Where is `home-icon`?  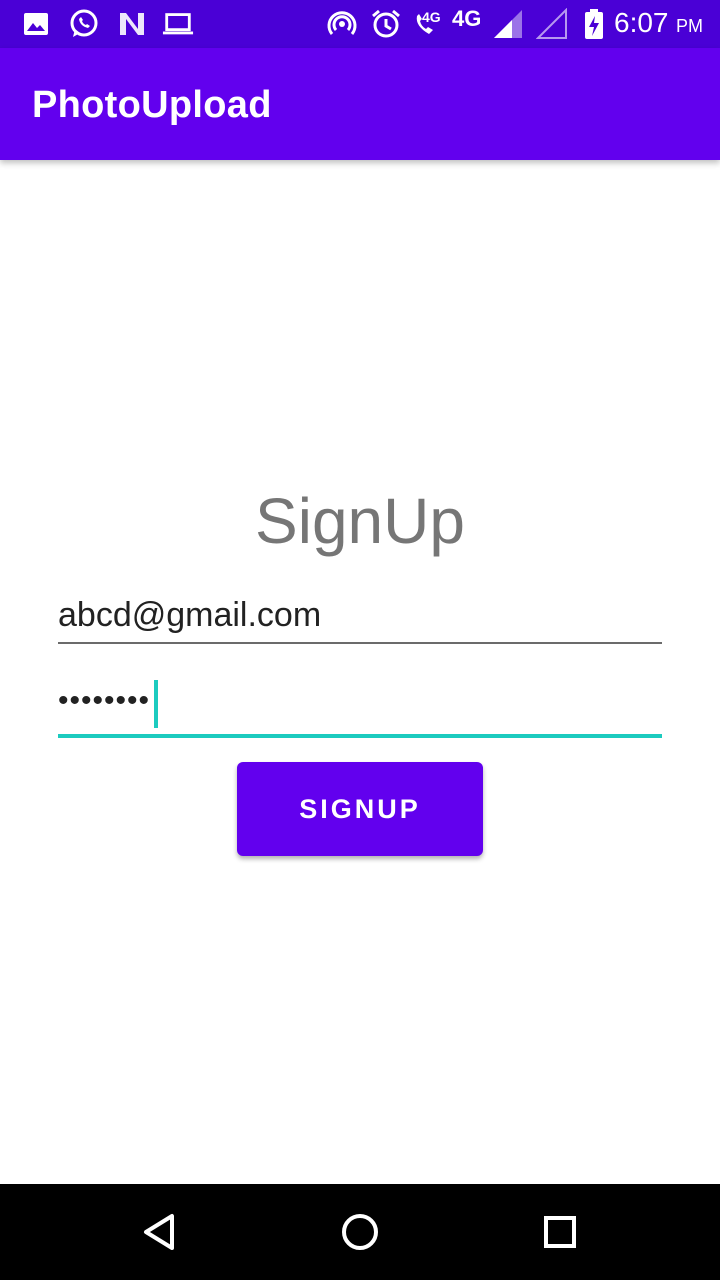 home-icon is located at coordinates (360, 1232).